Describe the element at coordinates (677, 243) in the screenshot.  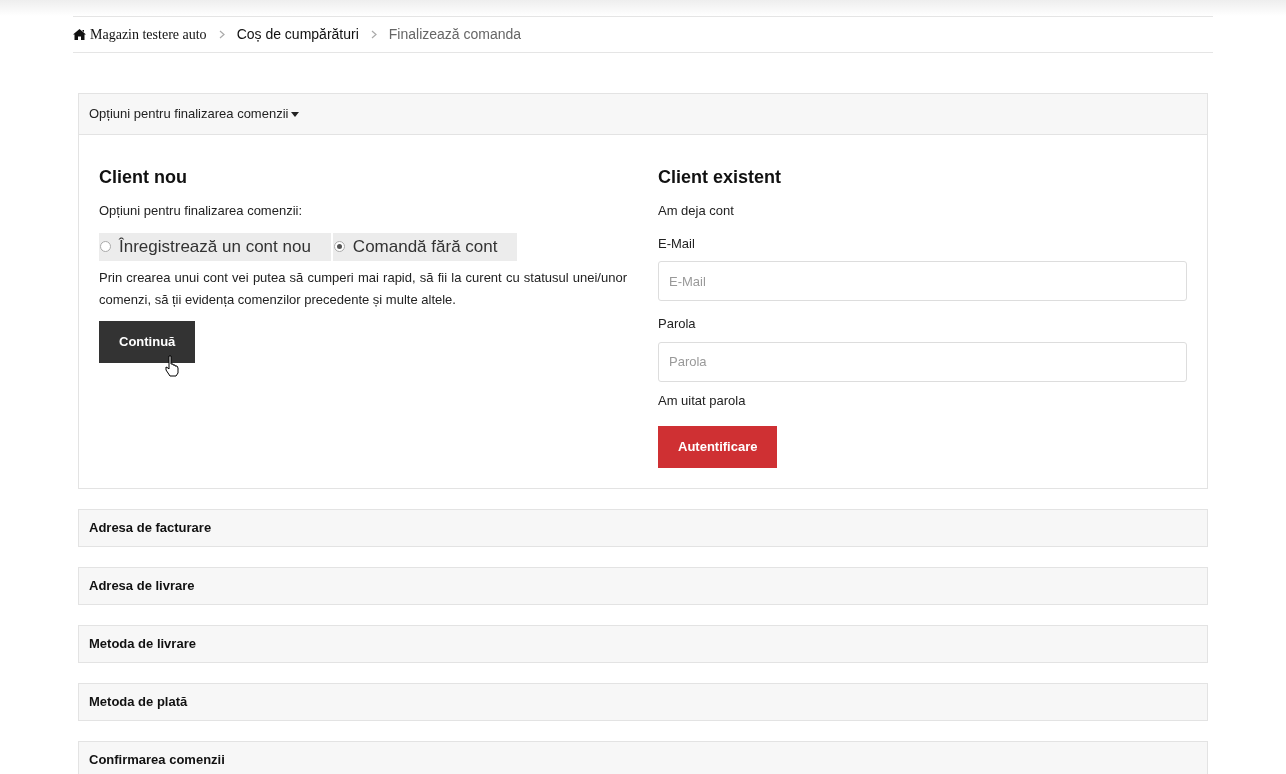
I see `field-label: E-Mail` at that location.